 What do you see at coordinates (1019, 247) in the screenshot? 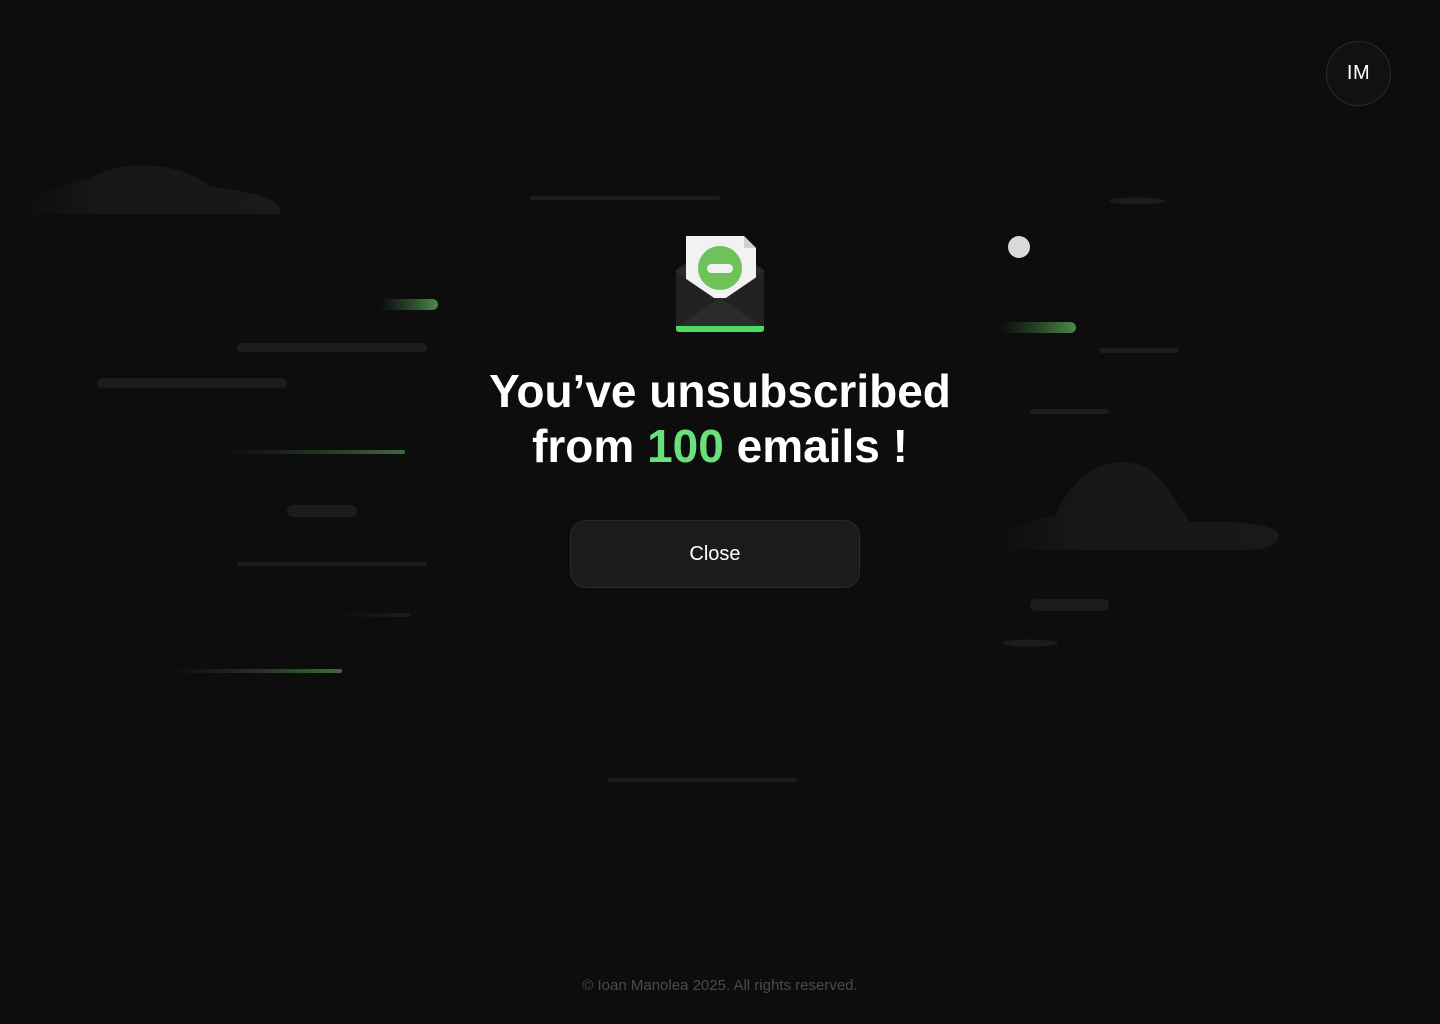
I see `moon-dot` at bounding box center [1019, 247].